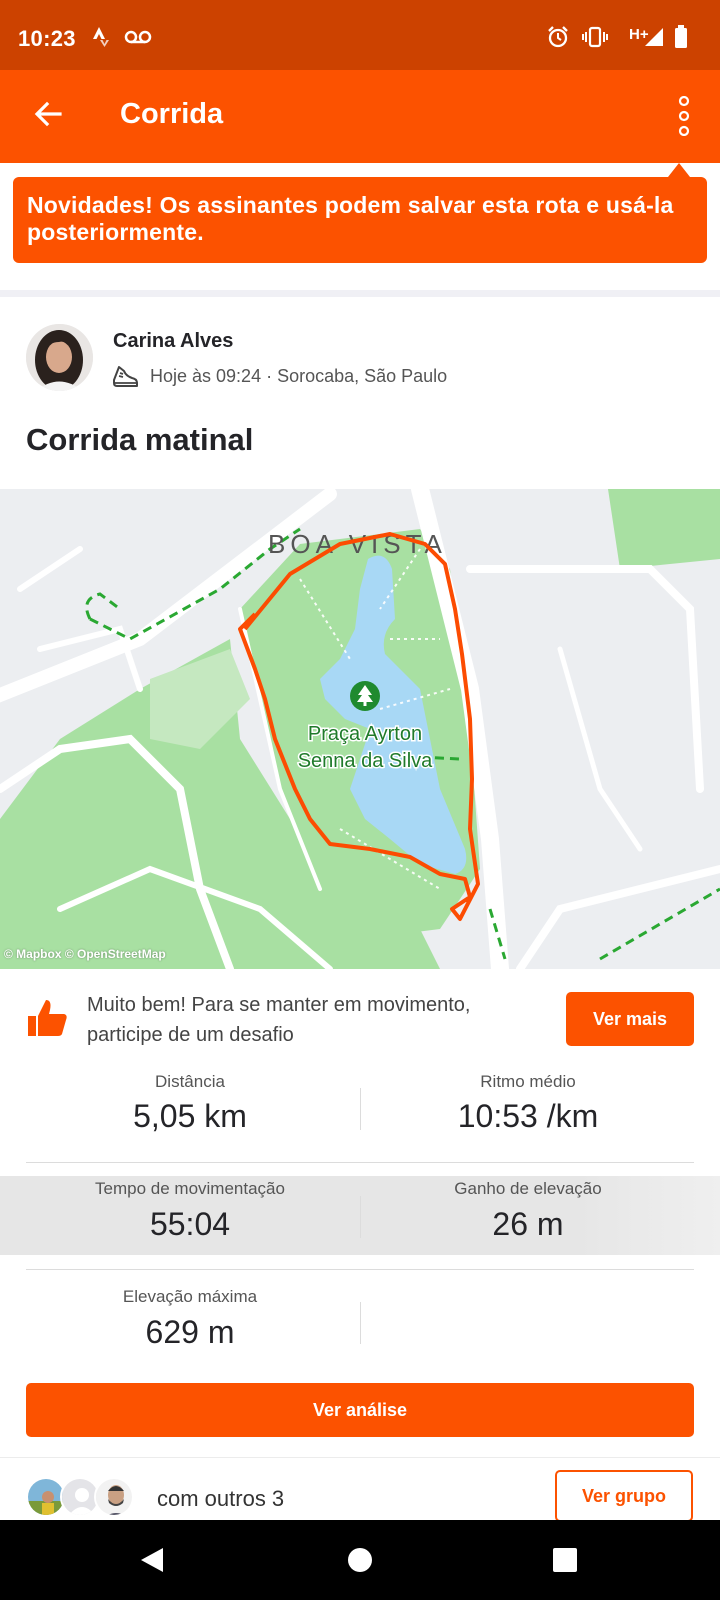  I want to click on arrow-left-icon, so click(48, 114).